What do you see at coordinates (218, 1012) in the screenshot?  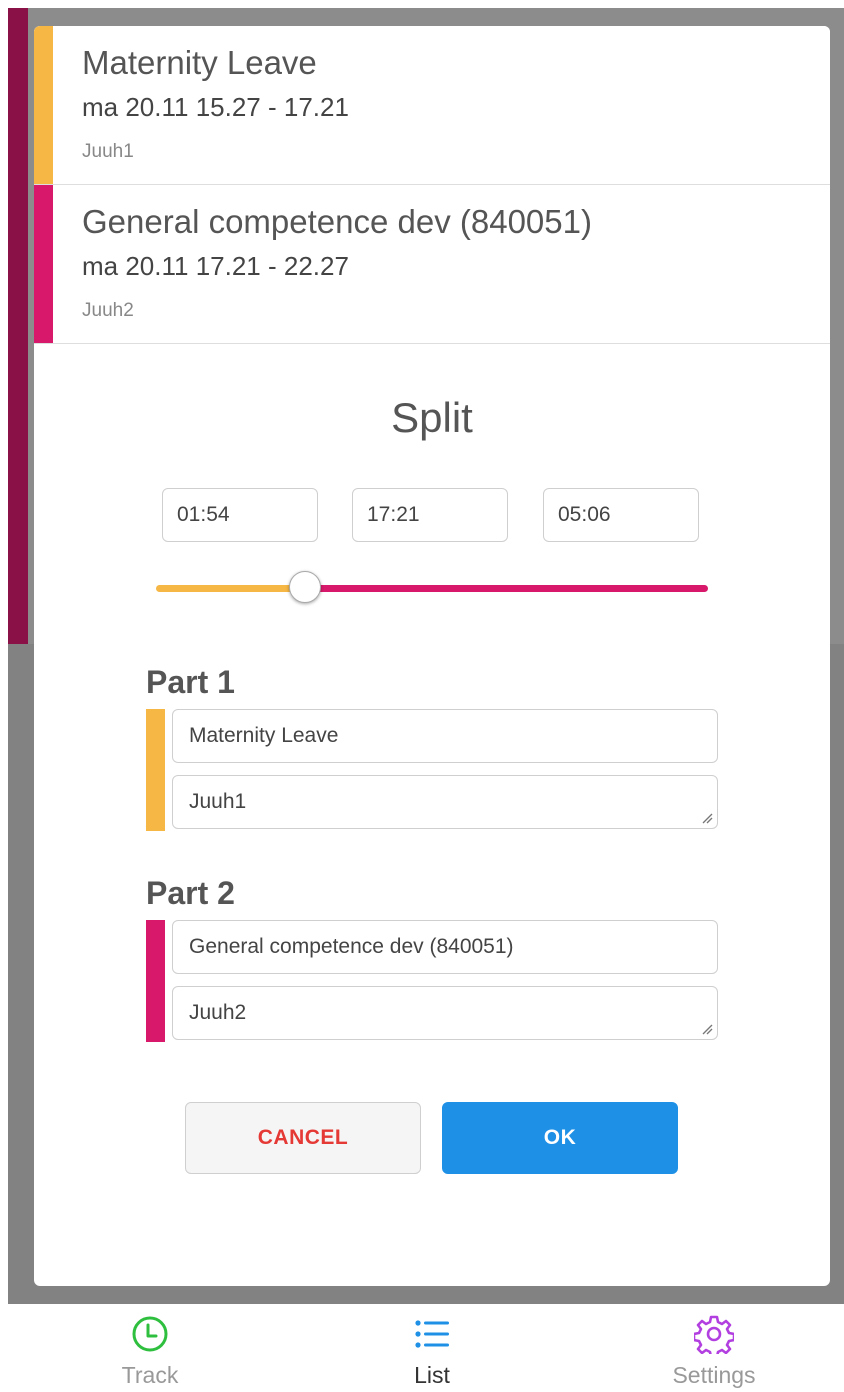 I see `part2-note-text: Juuh2` at bounding box center [218, 1012].